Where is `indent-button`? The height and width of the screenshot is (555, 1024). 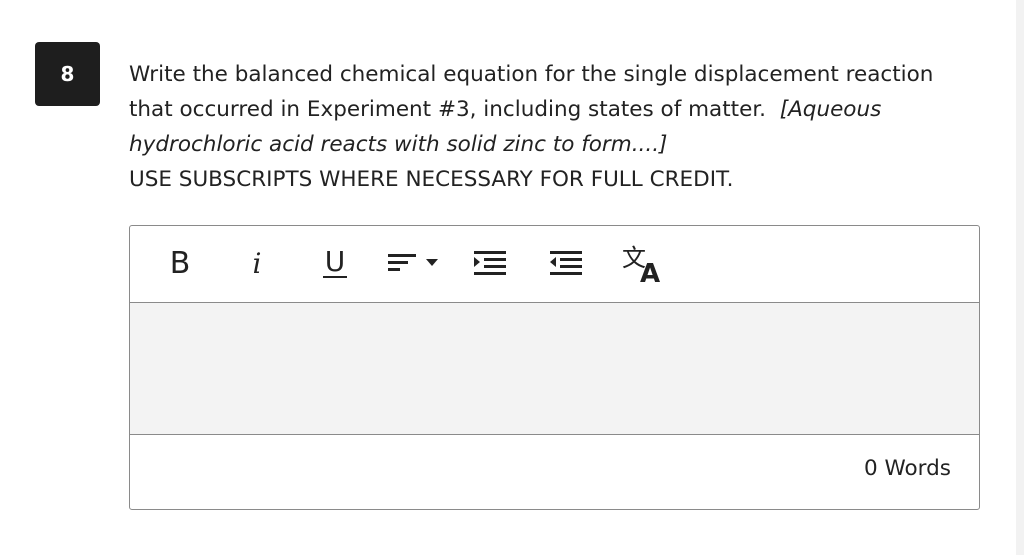 indent-button is located at coordinates (490, 263).